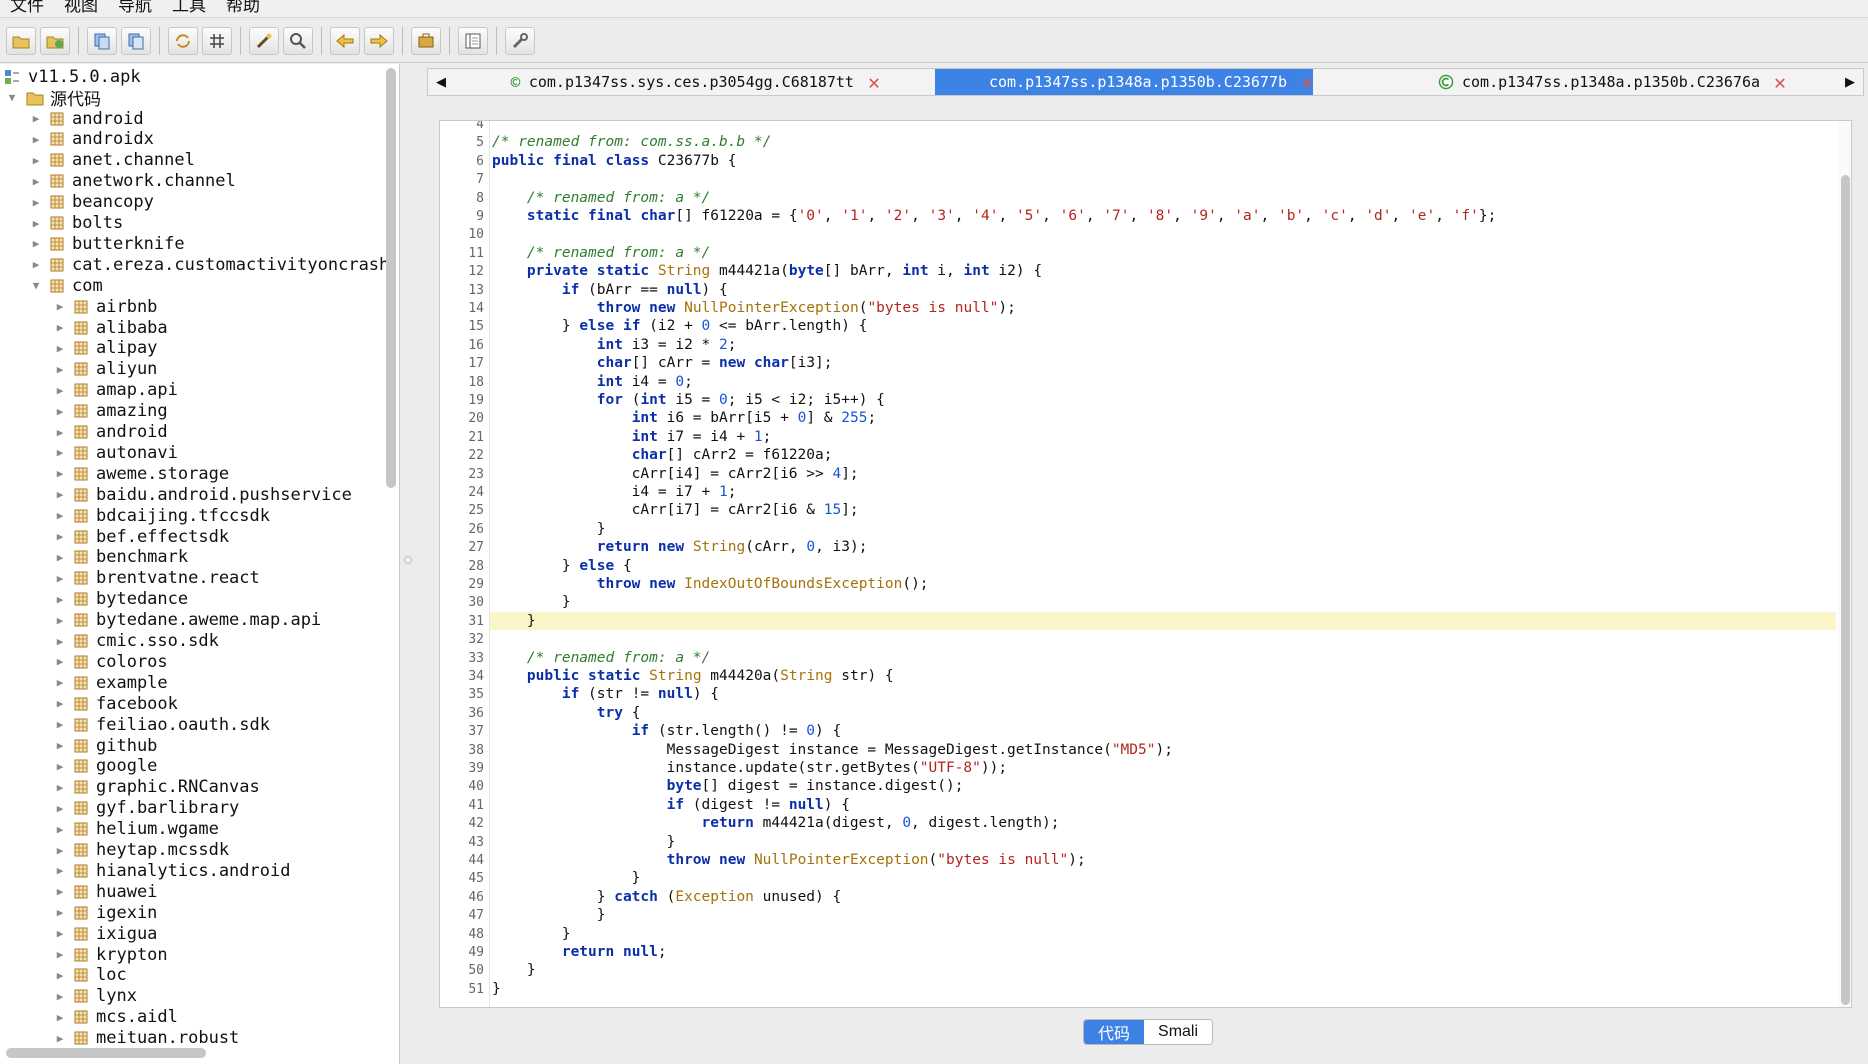  What do you see at coordinates (613, 161) in the screenshot?
I see `code-line: public final class C23677b {` at bounding box center [613, 161].